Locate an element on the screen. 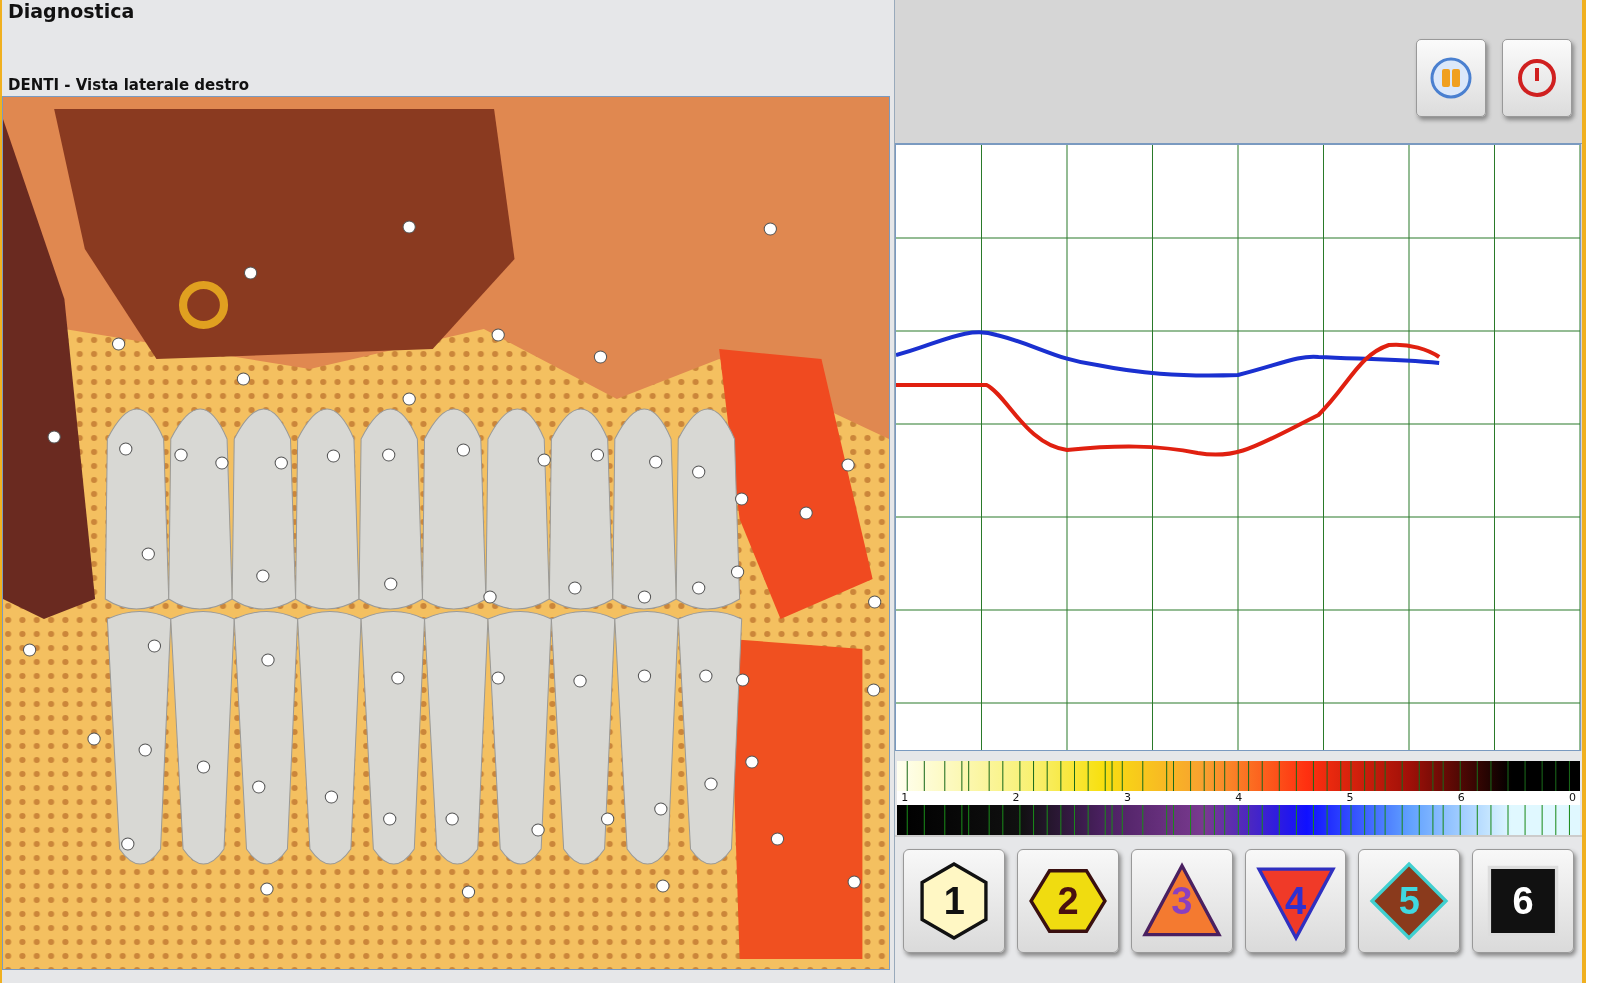 The image size is (1600, 983). power-button is located at coordinates (1537, 77).